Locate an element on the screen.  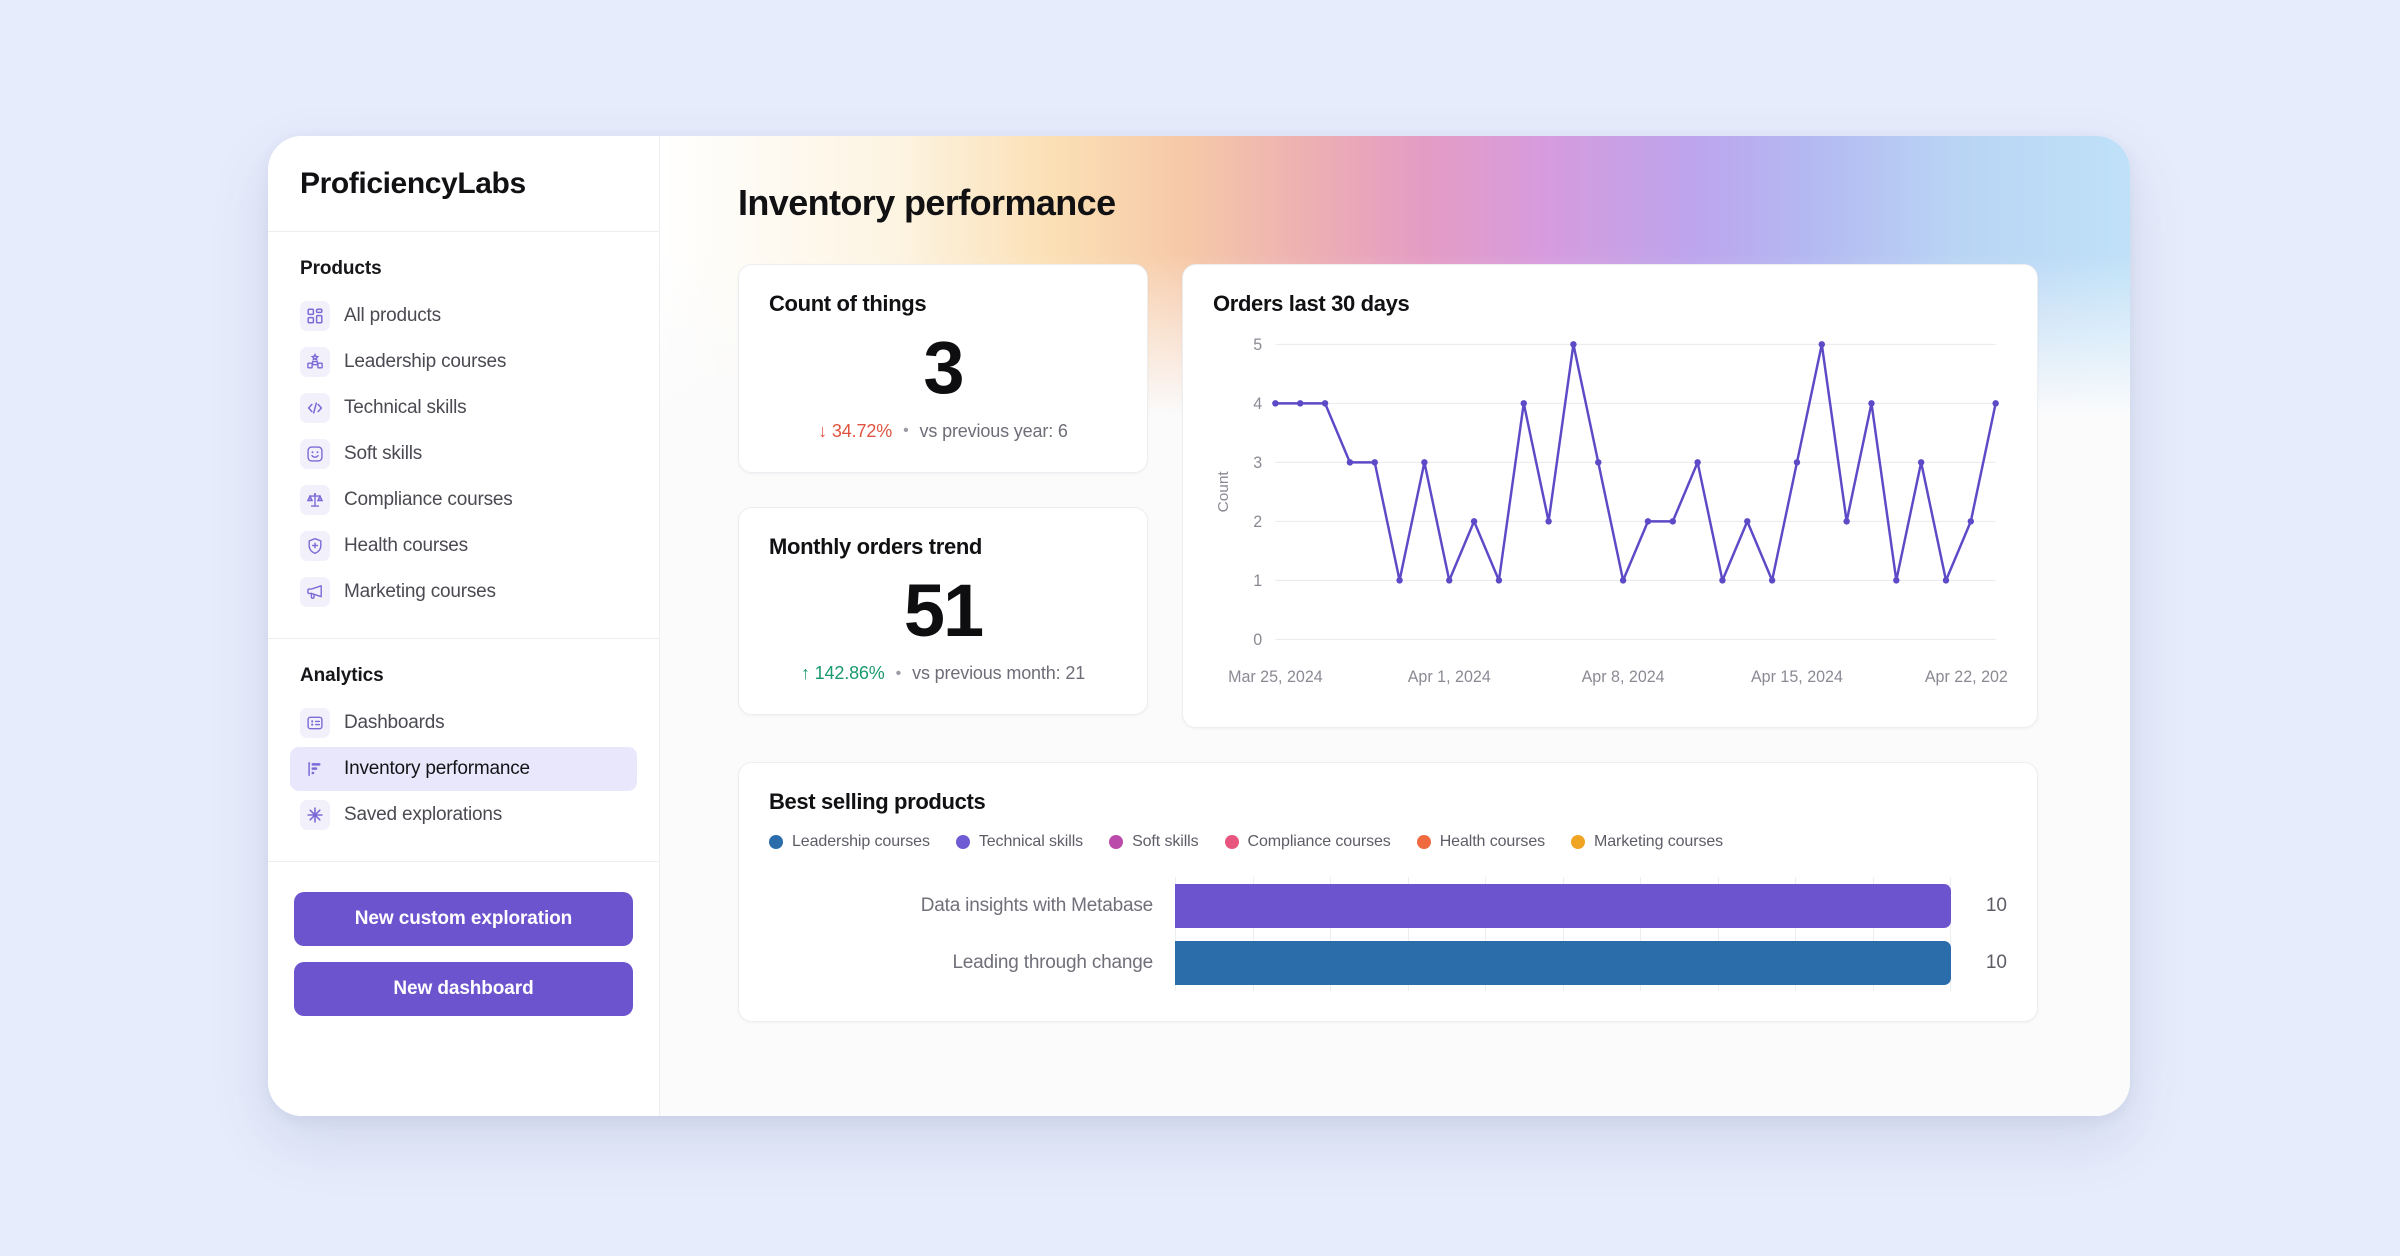
bar-category-label: Data insights with Metabase is located at coordinates (1036, 905).